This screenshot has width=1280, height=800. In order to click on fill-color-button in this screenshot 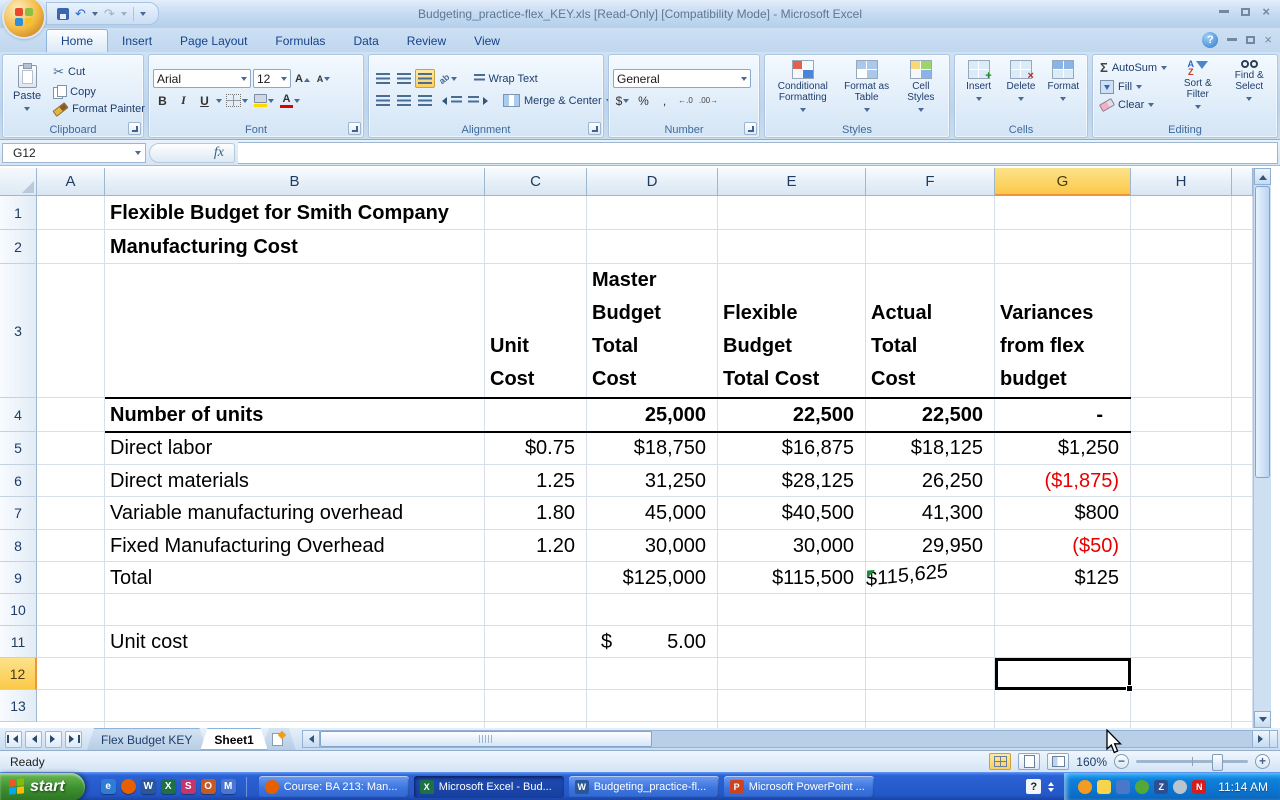, I will do `click(264, 100)`.